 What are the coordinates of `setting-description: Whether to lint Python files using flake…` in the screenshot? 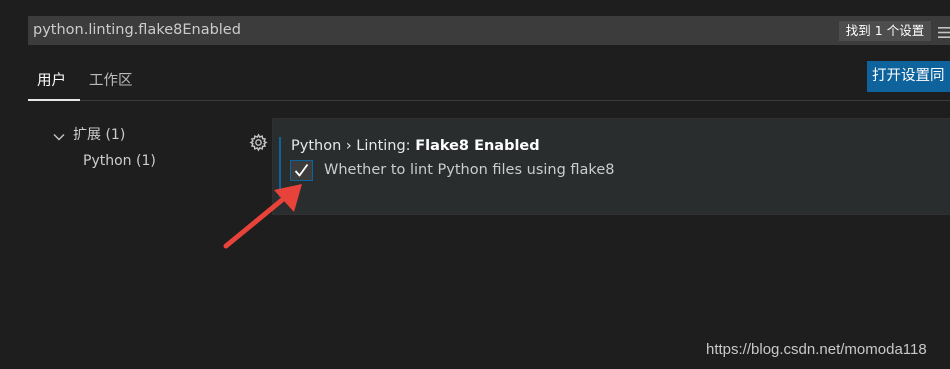 It's located at (469, 170).